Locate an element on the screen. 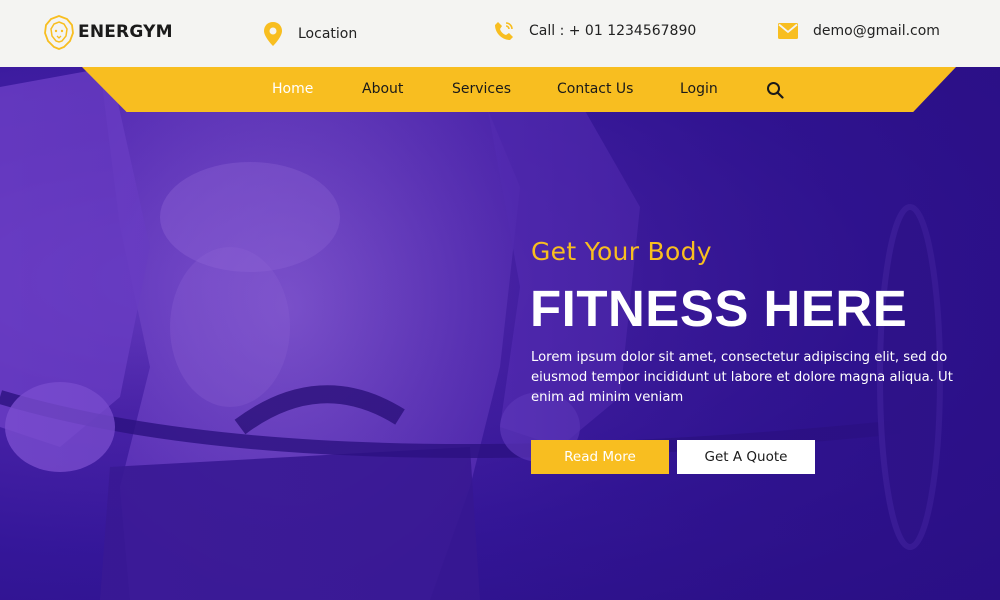 This screenshot has height=600, width=1000. brand-name: ENERGYM is located at coordinates (125, 32).